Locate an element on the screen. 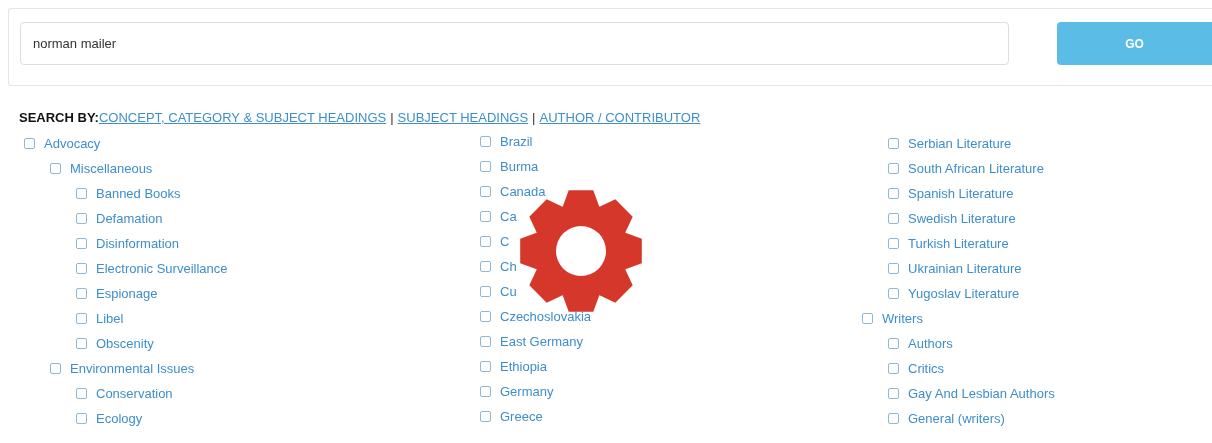  category-label: Turkish Literature is located at coordinates (958, 243).